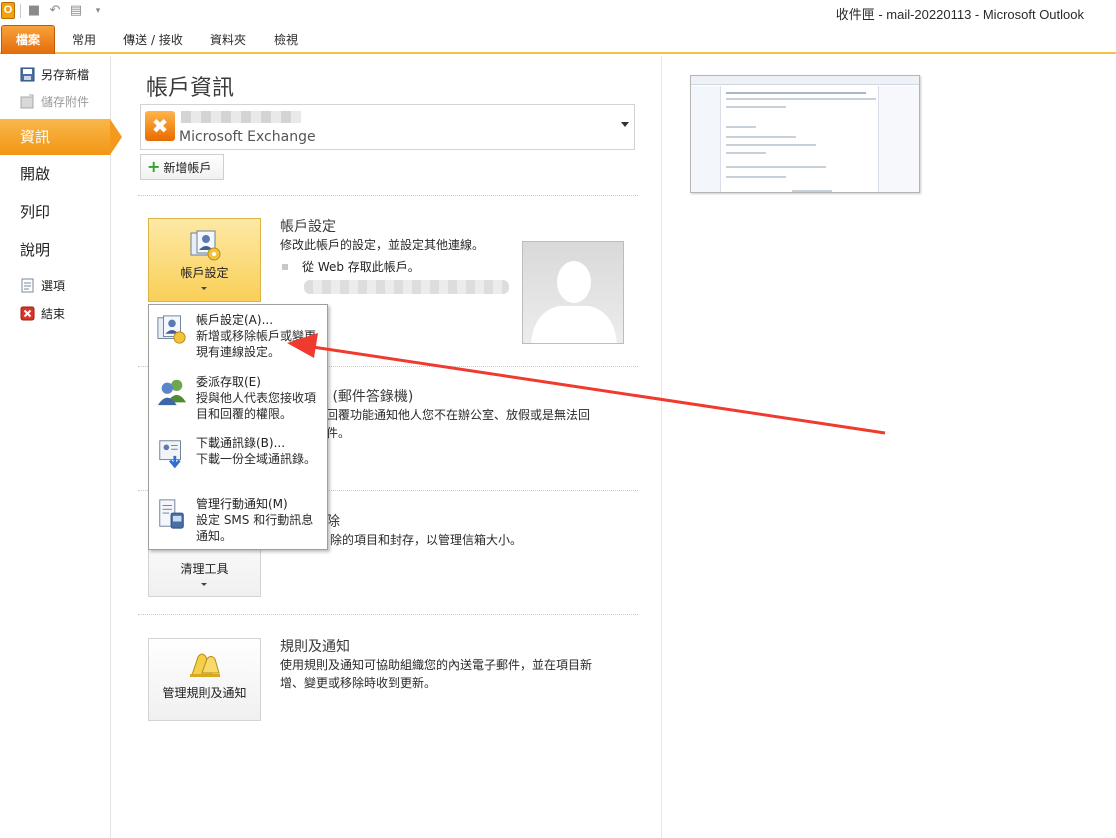 This screenshot has width=1116, height=838. What do you see at coordinates (586, 384) in the screenshot?
I see `annotation-arrow` at bounding box center [586, 384].